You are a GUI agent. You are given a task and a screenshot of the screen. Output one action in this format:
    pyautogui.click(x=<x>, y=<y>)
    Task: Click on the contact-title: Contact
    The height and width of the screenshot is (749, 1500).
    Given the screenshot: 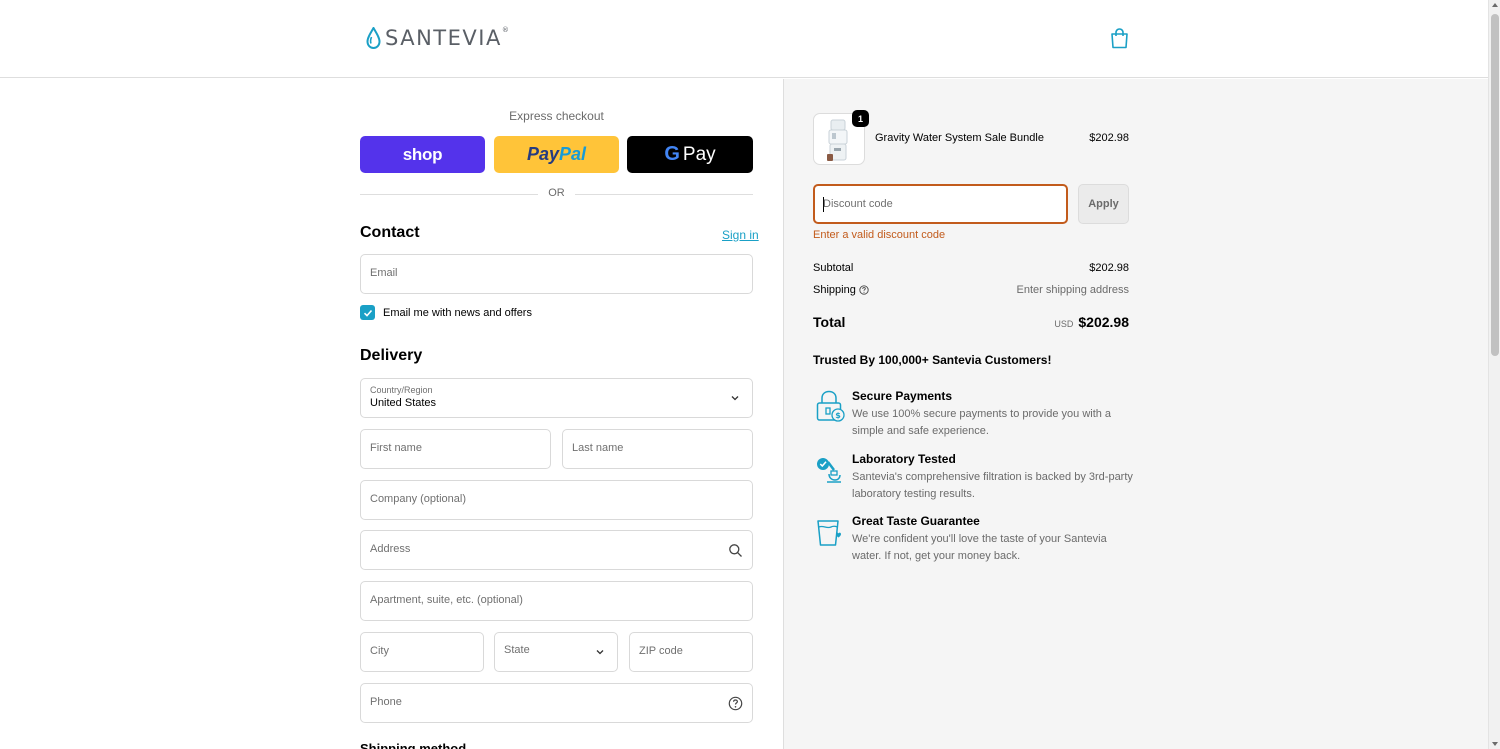 What is the action you would take?
    pyautogui.click(x=390, y=232)
    